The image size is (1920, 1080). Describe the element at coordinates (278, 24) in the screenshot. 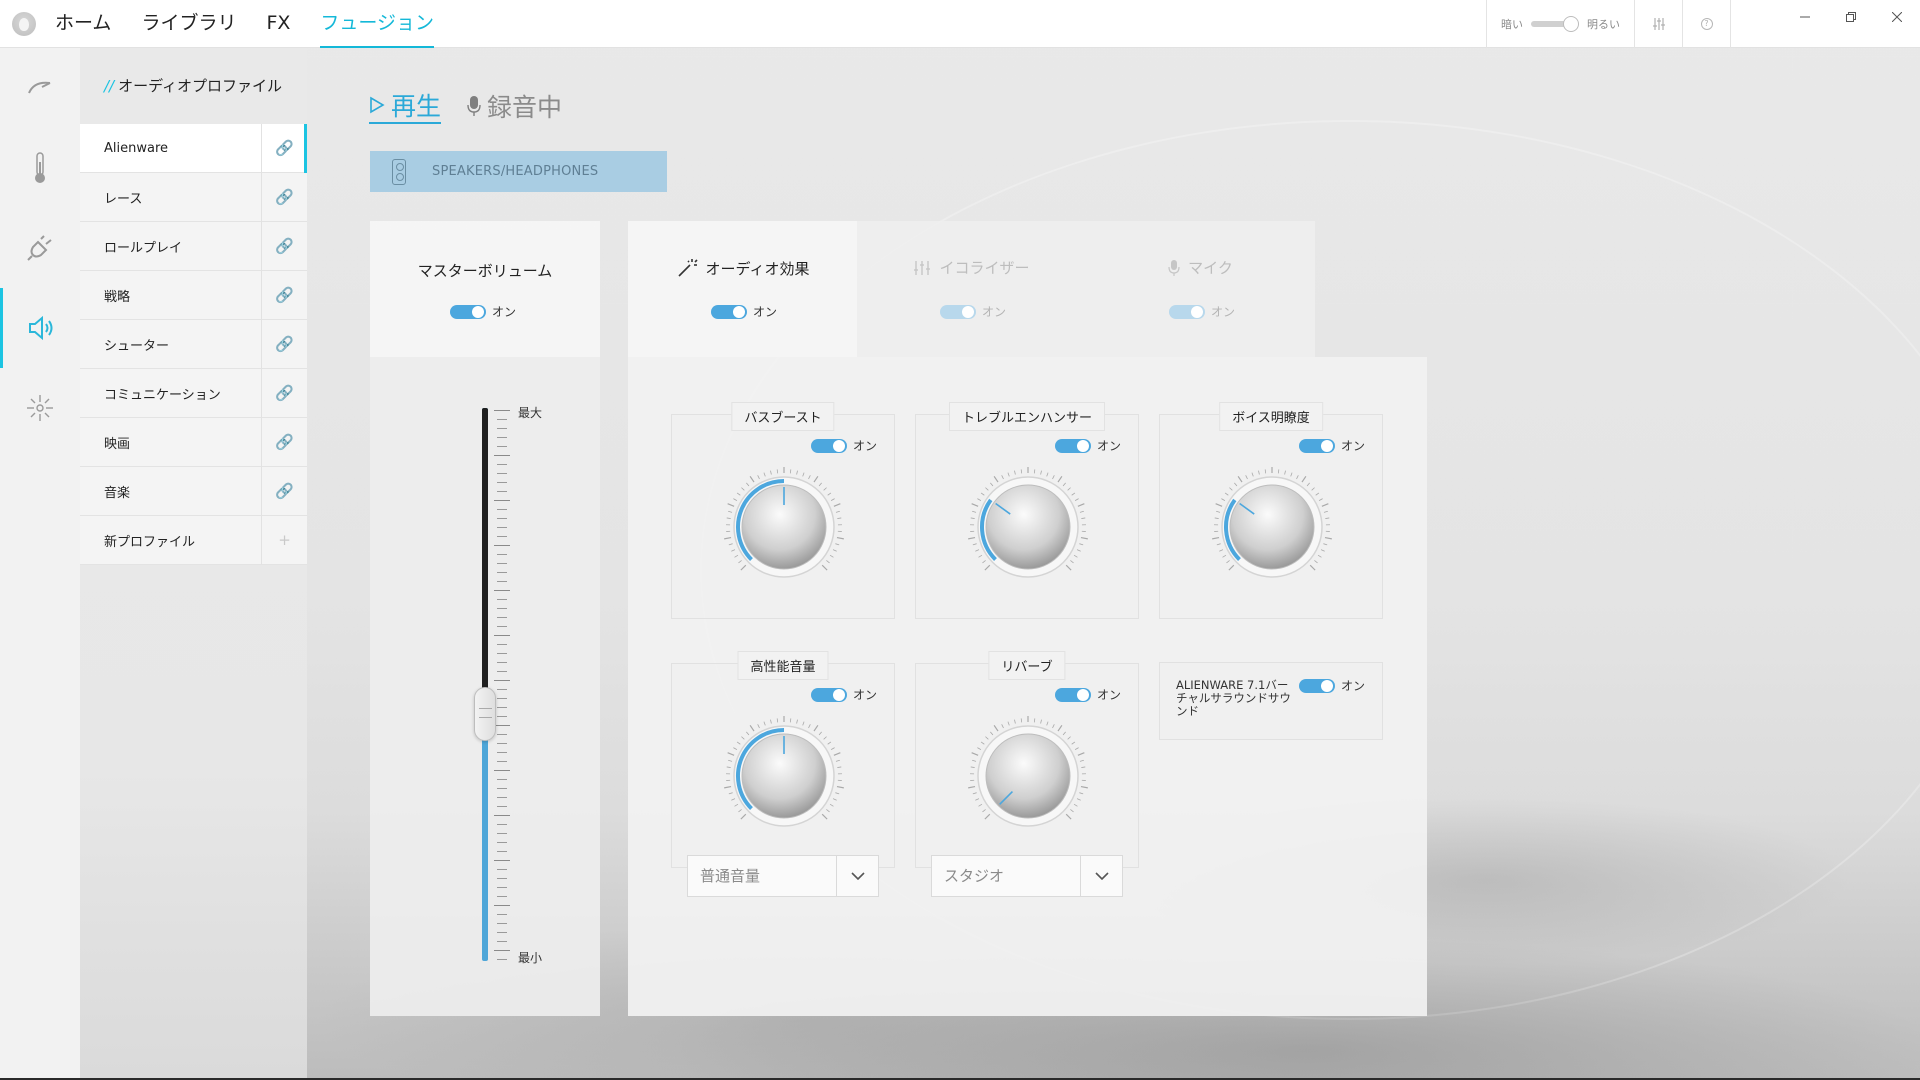

I see `nav-fx: FX` at that location.